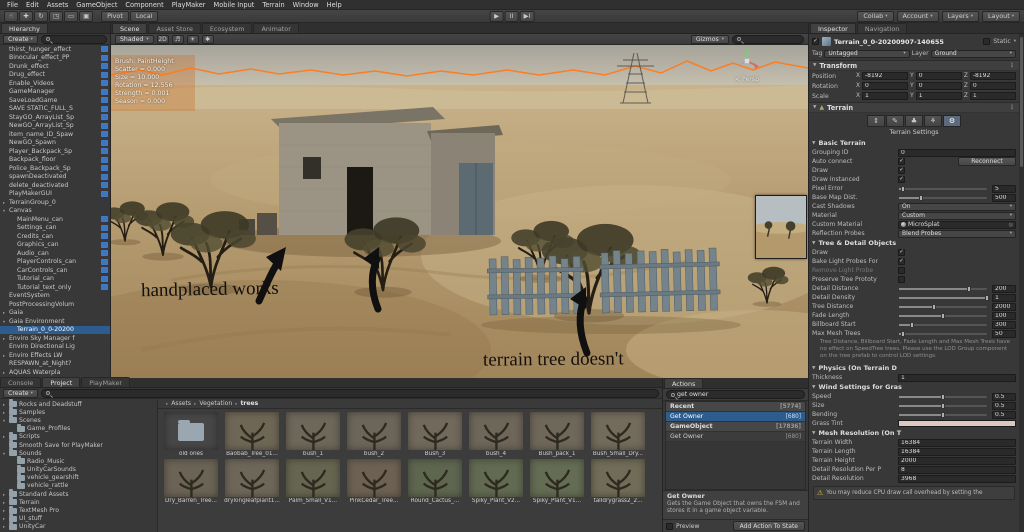 The height and width of the screenshot is (532, 1024). What do you see at coordinates (21, 382) in the screenshot?
I see `tab-console: Console` at bounding box center [21, 382].